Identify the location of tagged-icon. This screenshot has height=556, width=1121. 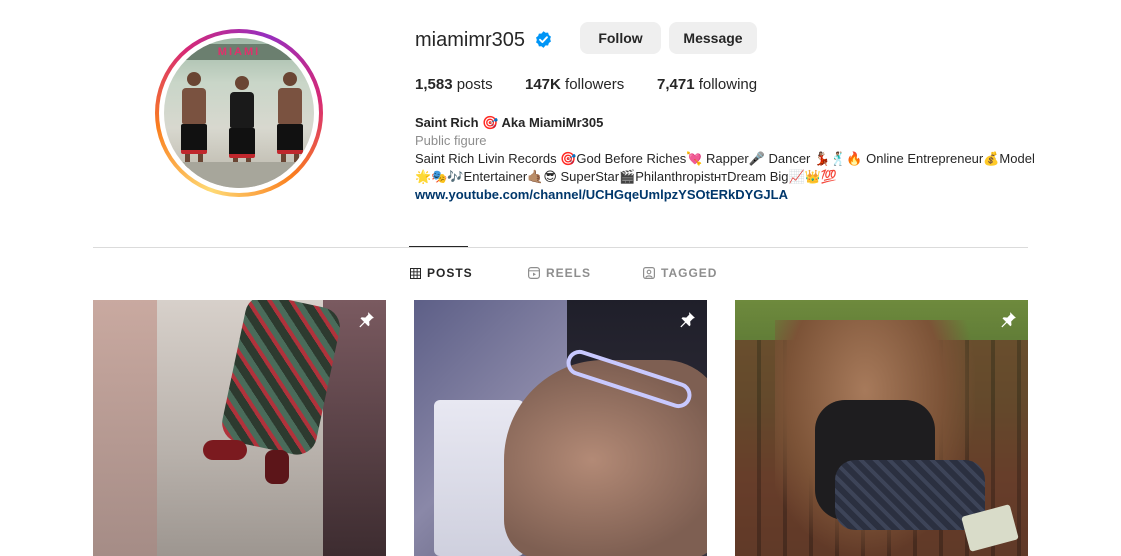
(649, 273).